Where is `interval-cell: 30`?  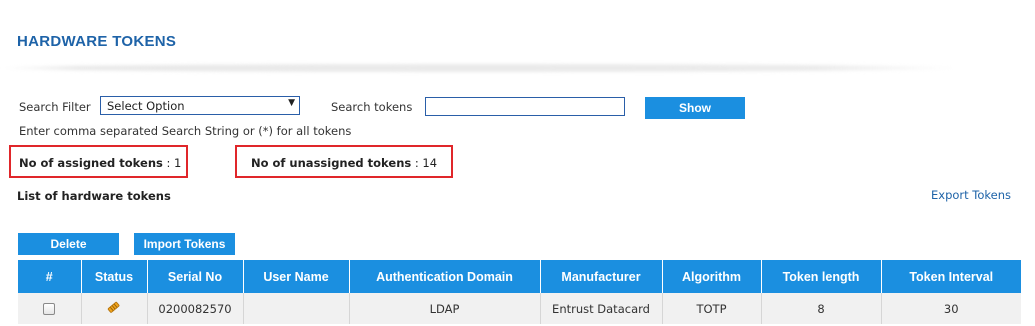
interval-cell: 30 is located at coordinates (951, 308).